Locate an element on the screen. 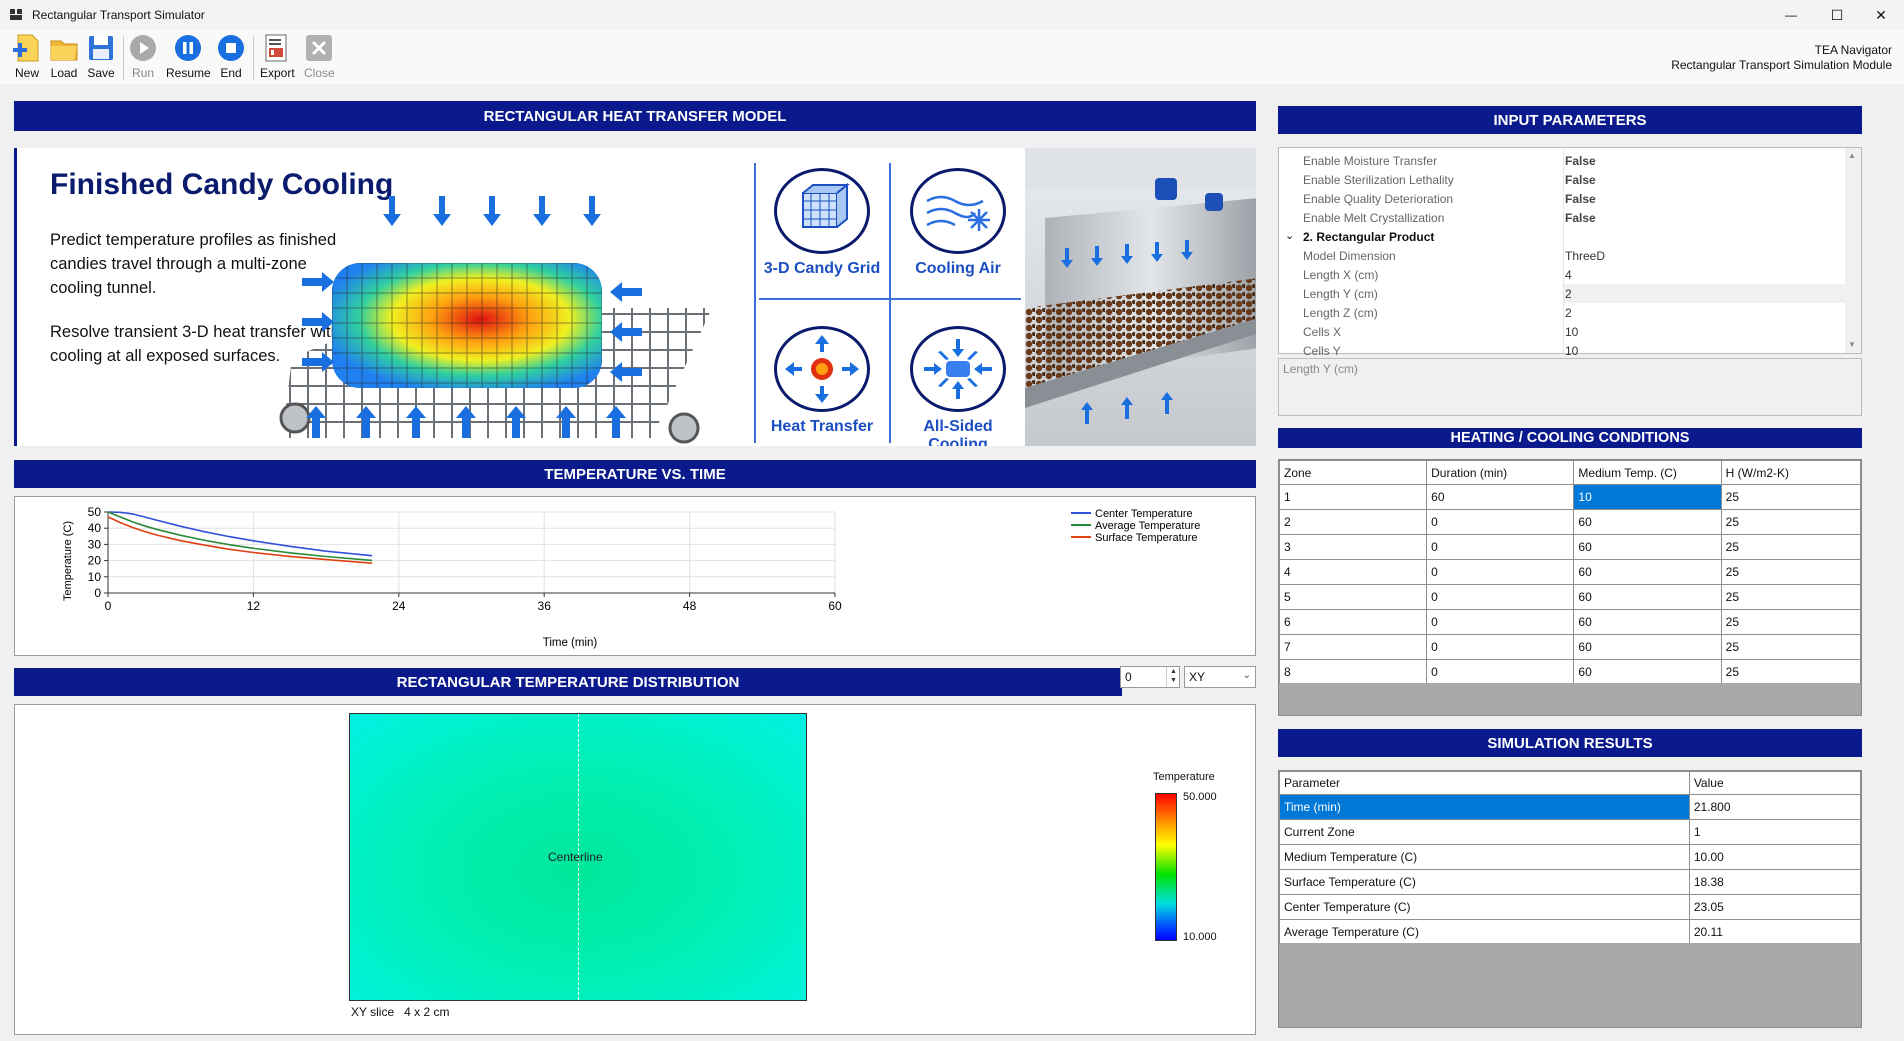 This screenshot has width=1904, height=1041. table-row: Current Zone 1 is located at coordinates (1570, 832).